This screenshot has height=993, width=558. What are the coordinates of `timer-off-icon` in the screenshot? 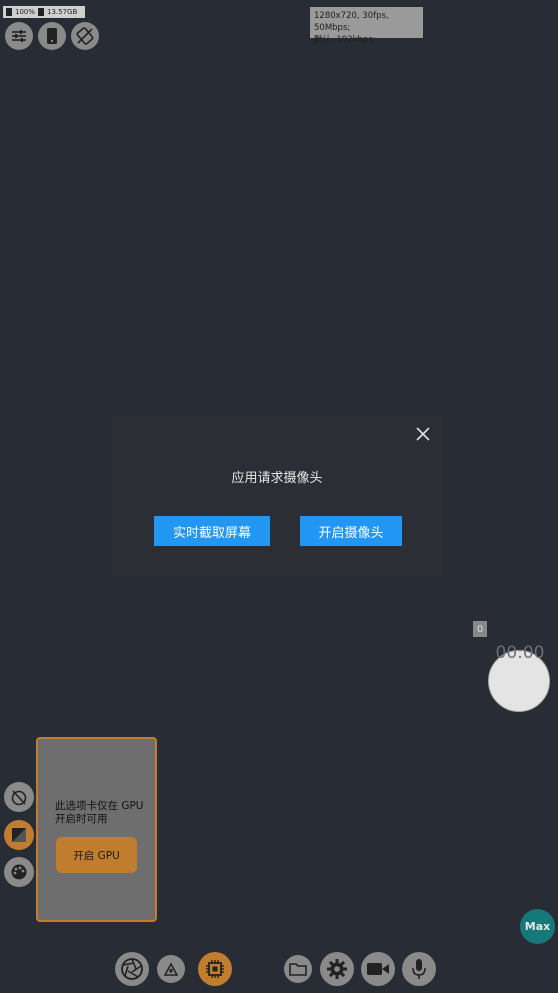 It's located at (19, 798).